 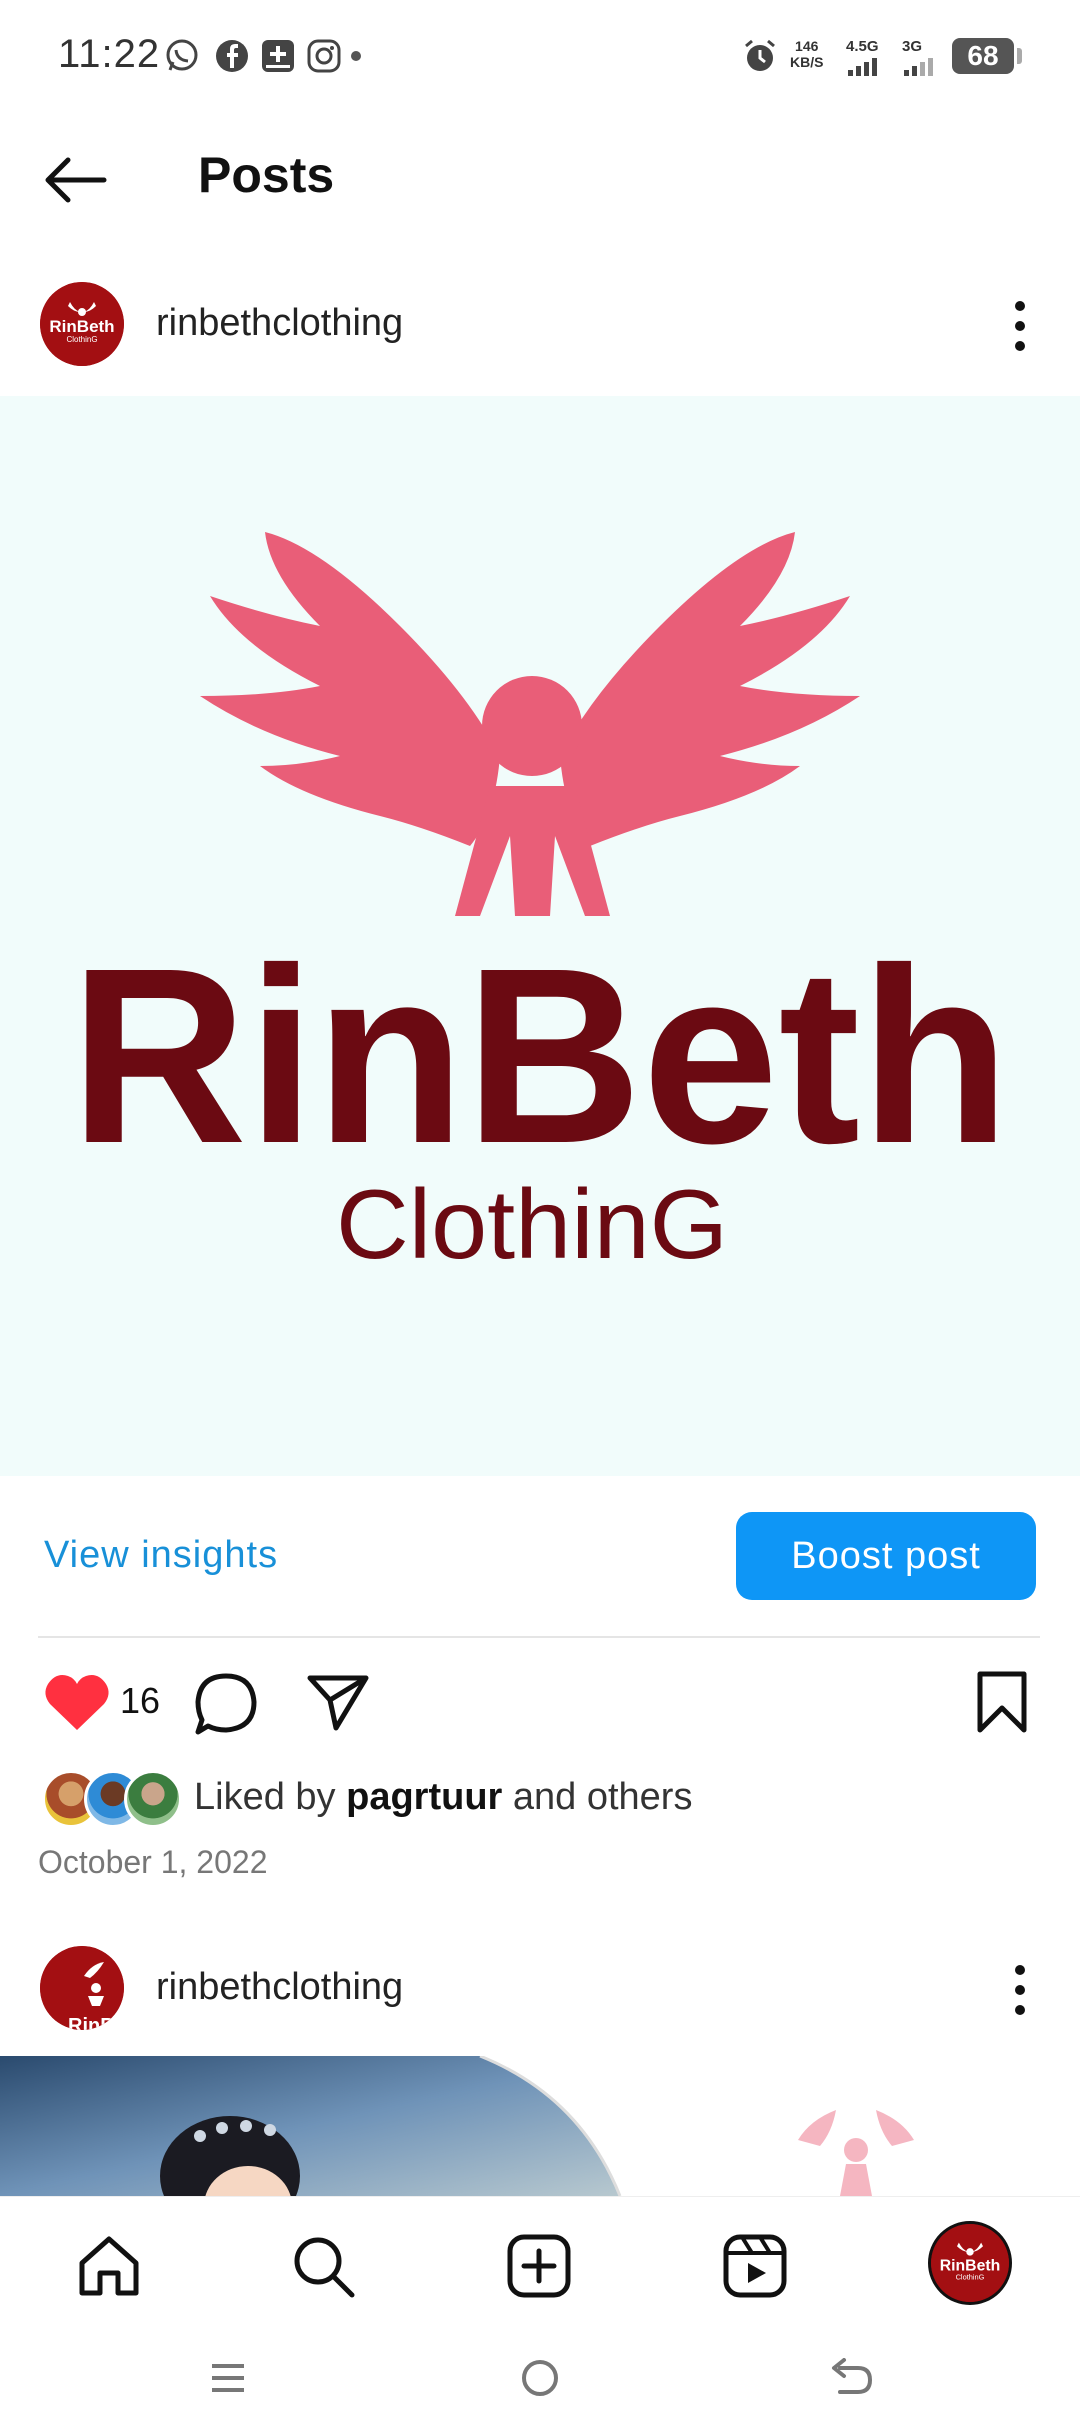 I want to click on post-author-avatar: RinBeth ClothinG, so click(x=82, y=324).